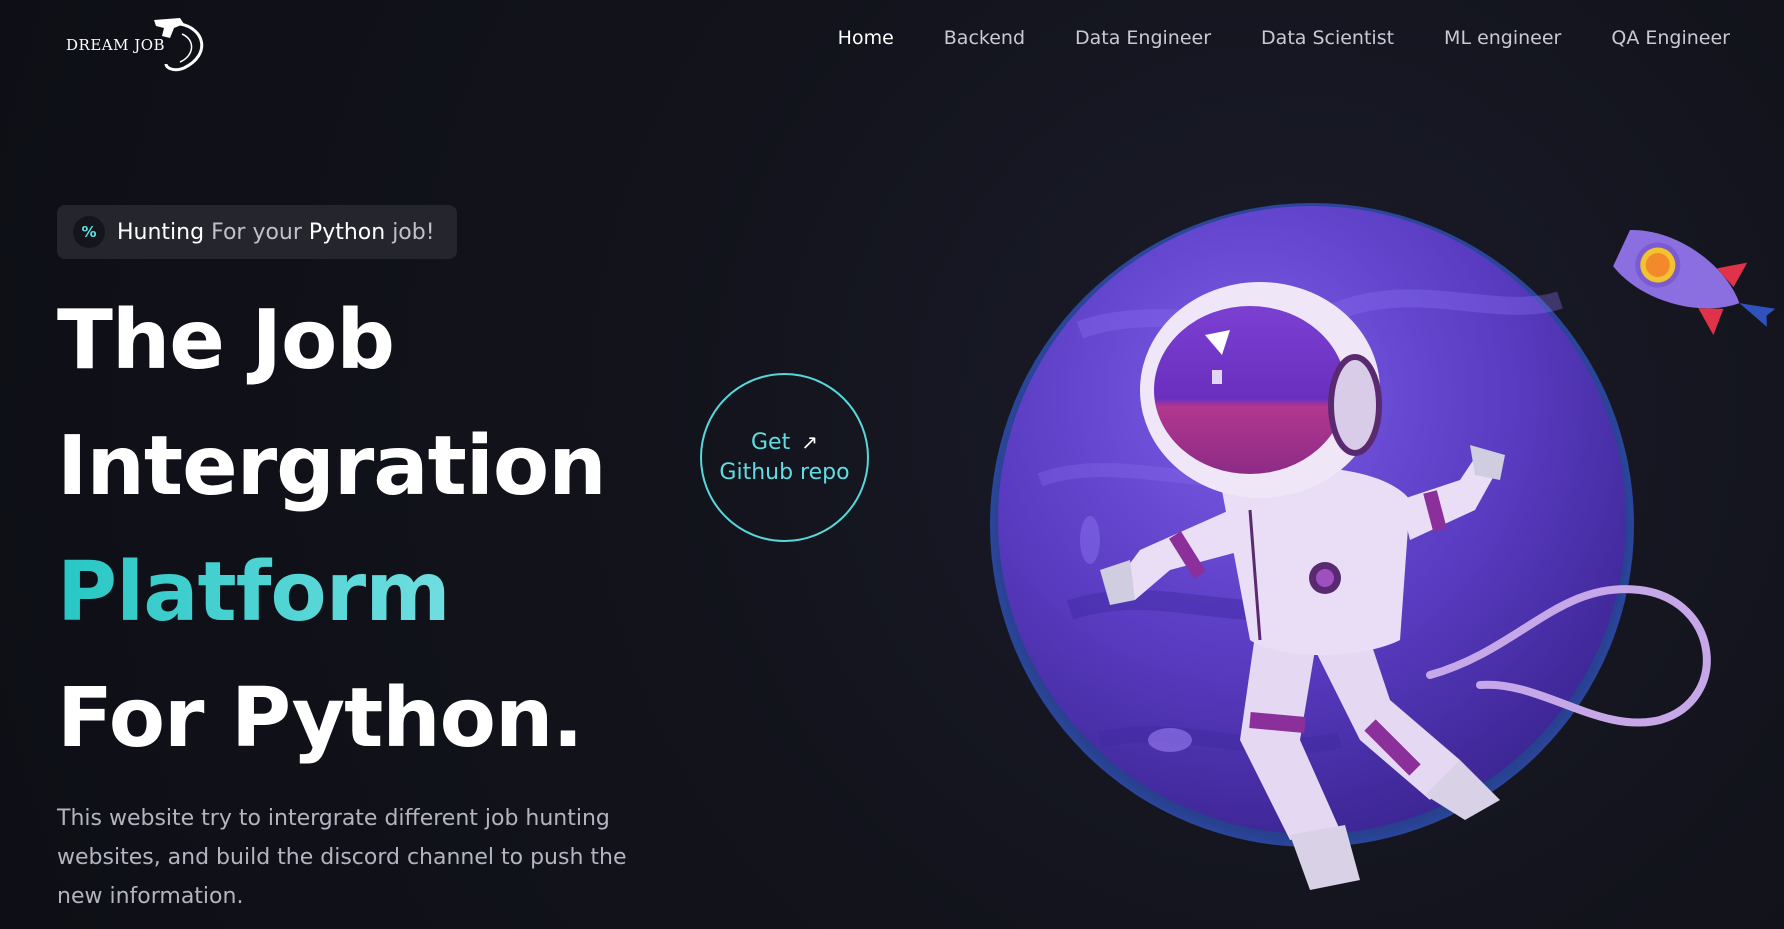  I want to click on badge-word-for-your: For your, so click(256, 232).